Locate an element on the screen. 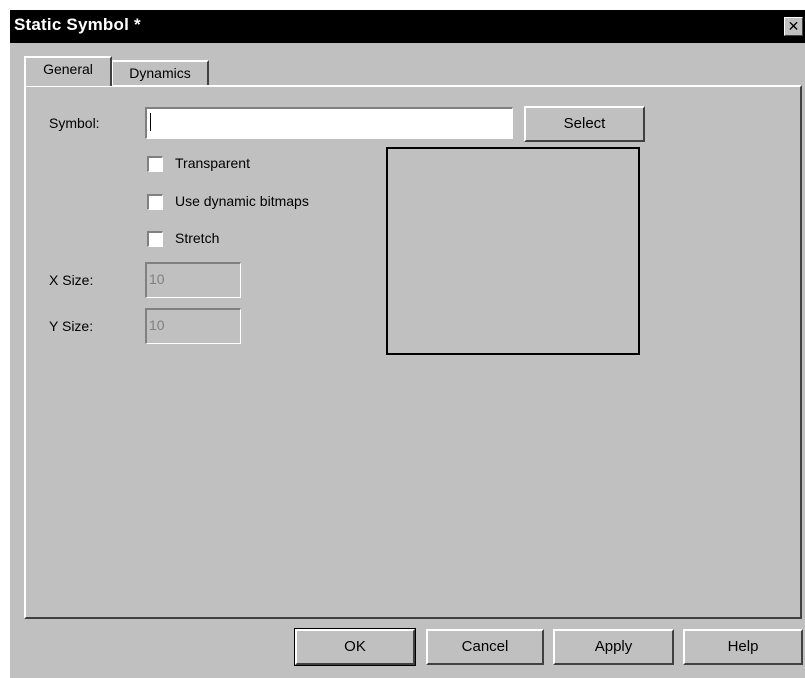 The width and height of the screenshot is (805, 678). x-size-input: 10 is located at coordinates (193, 280).